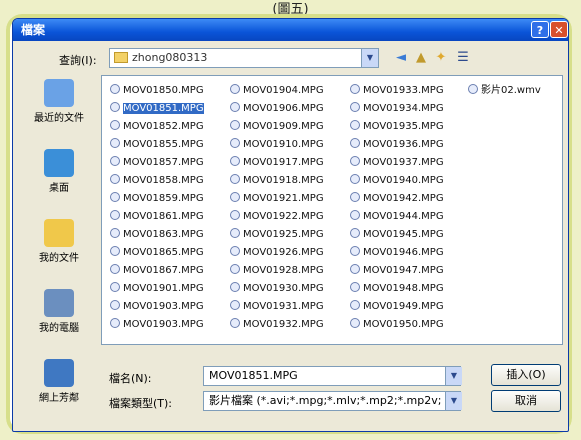  Describe the element at coordinates (511, 90) in the screenshot. I see `file-name: 影片02.wmv` at that location.